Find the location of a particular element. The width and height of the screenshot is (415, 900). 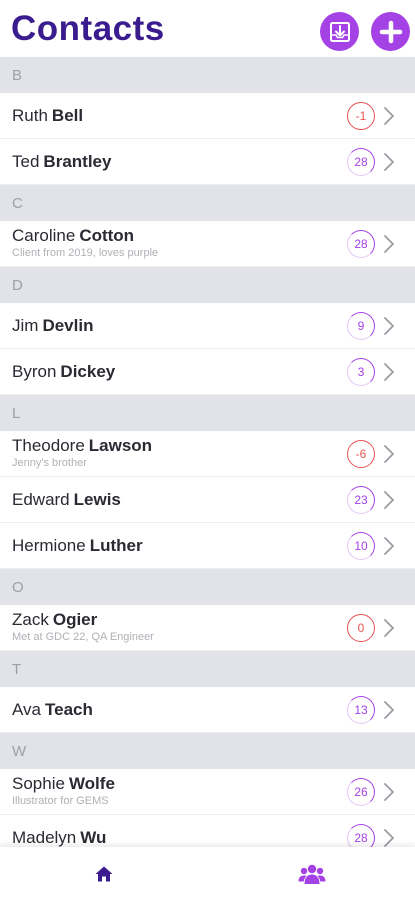

add-contact-button is located at coordinates (390, 31).